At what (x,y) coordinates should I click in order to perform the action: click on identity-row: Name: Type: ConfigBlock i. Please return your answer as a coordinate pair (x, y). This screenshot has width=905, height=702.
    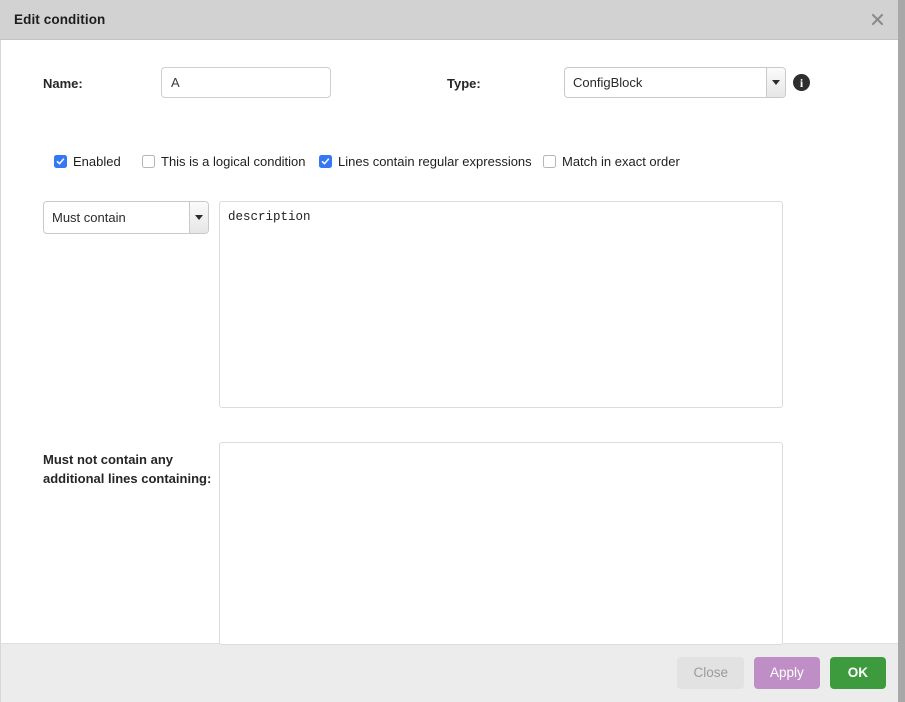
    Looking at the image, I should click on (450, 84).